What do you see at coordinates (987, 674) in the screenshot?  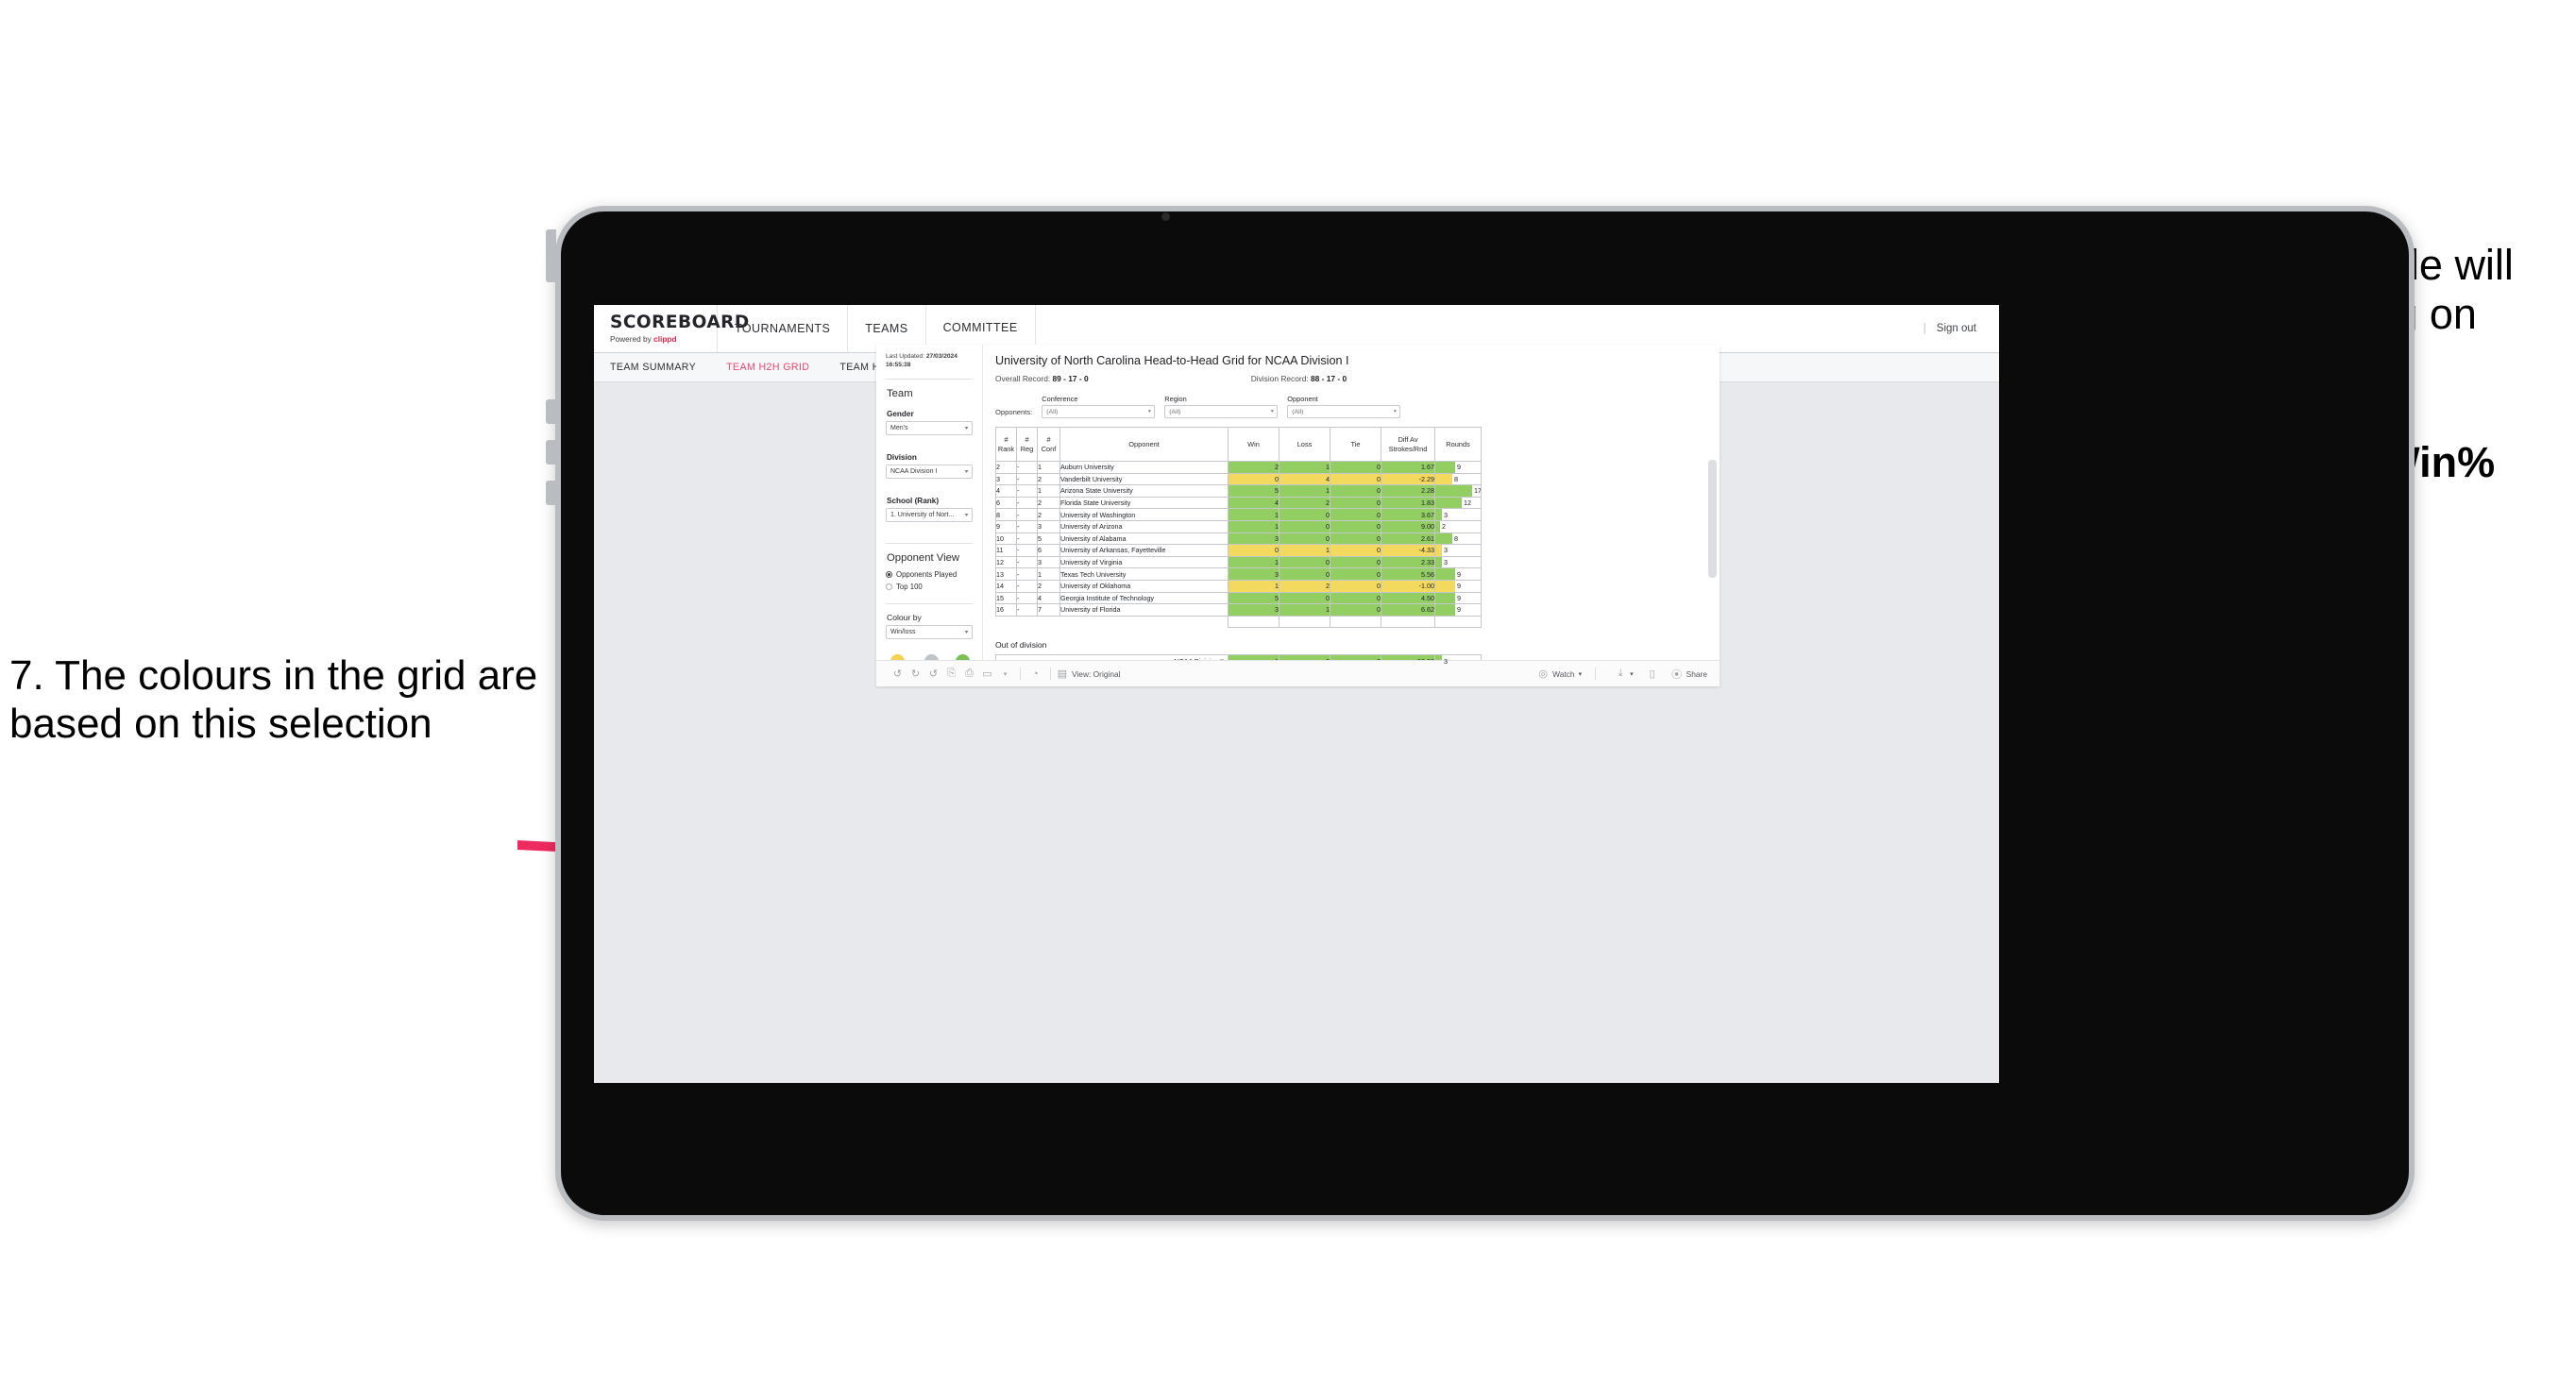 I see `zoom-icon: ▭` at bounding box center [987, 674].